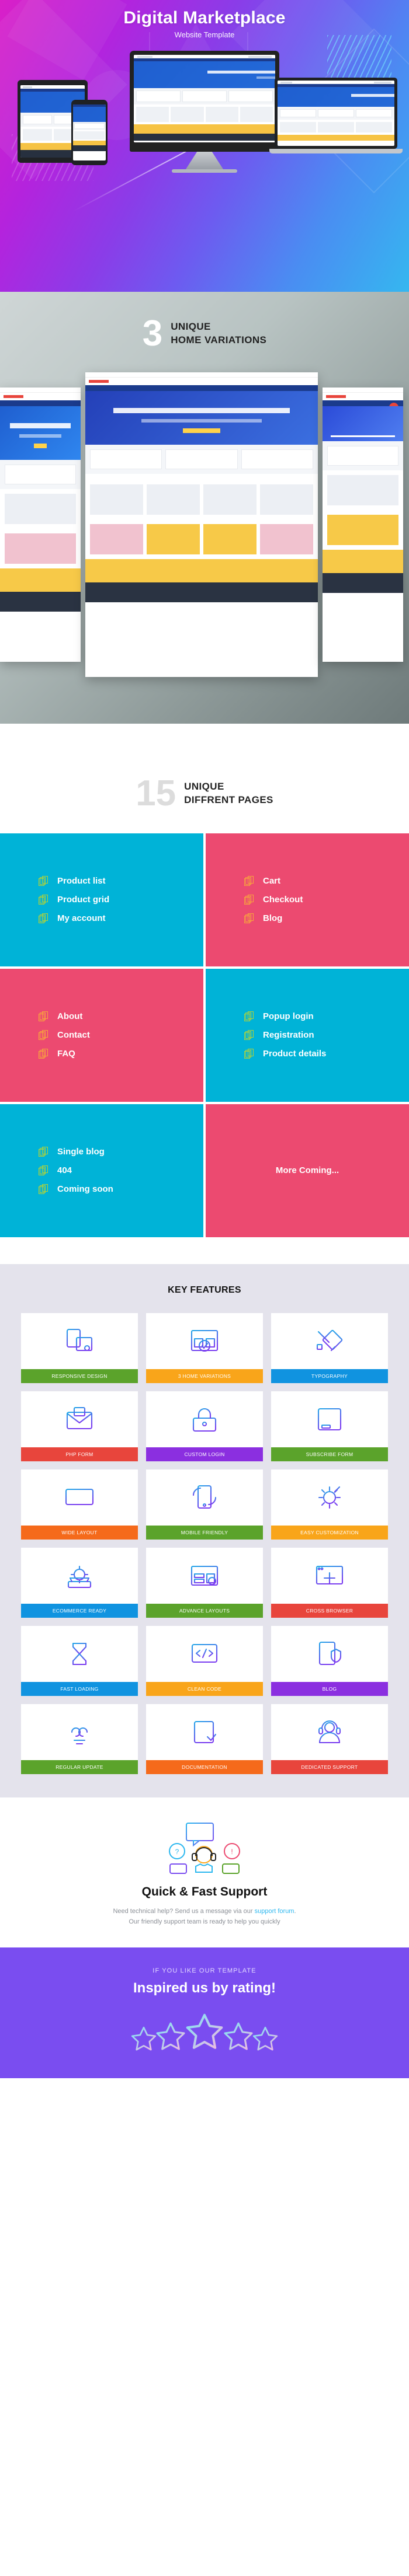 The width and height of the screenshot is (409, 2576). I want to click on feature-card: SUBSCRIBE FORM, so click(329, 1426).